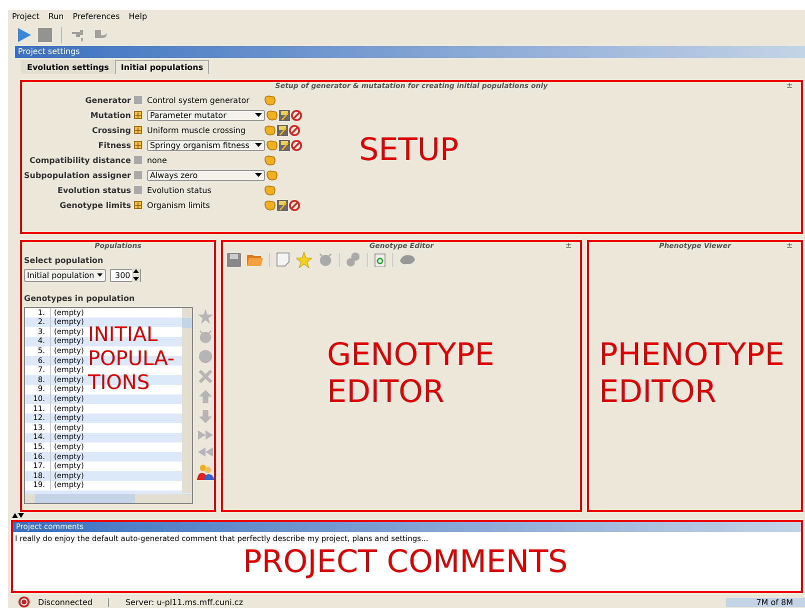 The height and width of the screenshot is (608, 805). I want to click on section-label: Select population, so click(64, 260).